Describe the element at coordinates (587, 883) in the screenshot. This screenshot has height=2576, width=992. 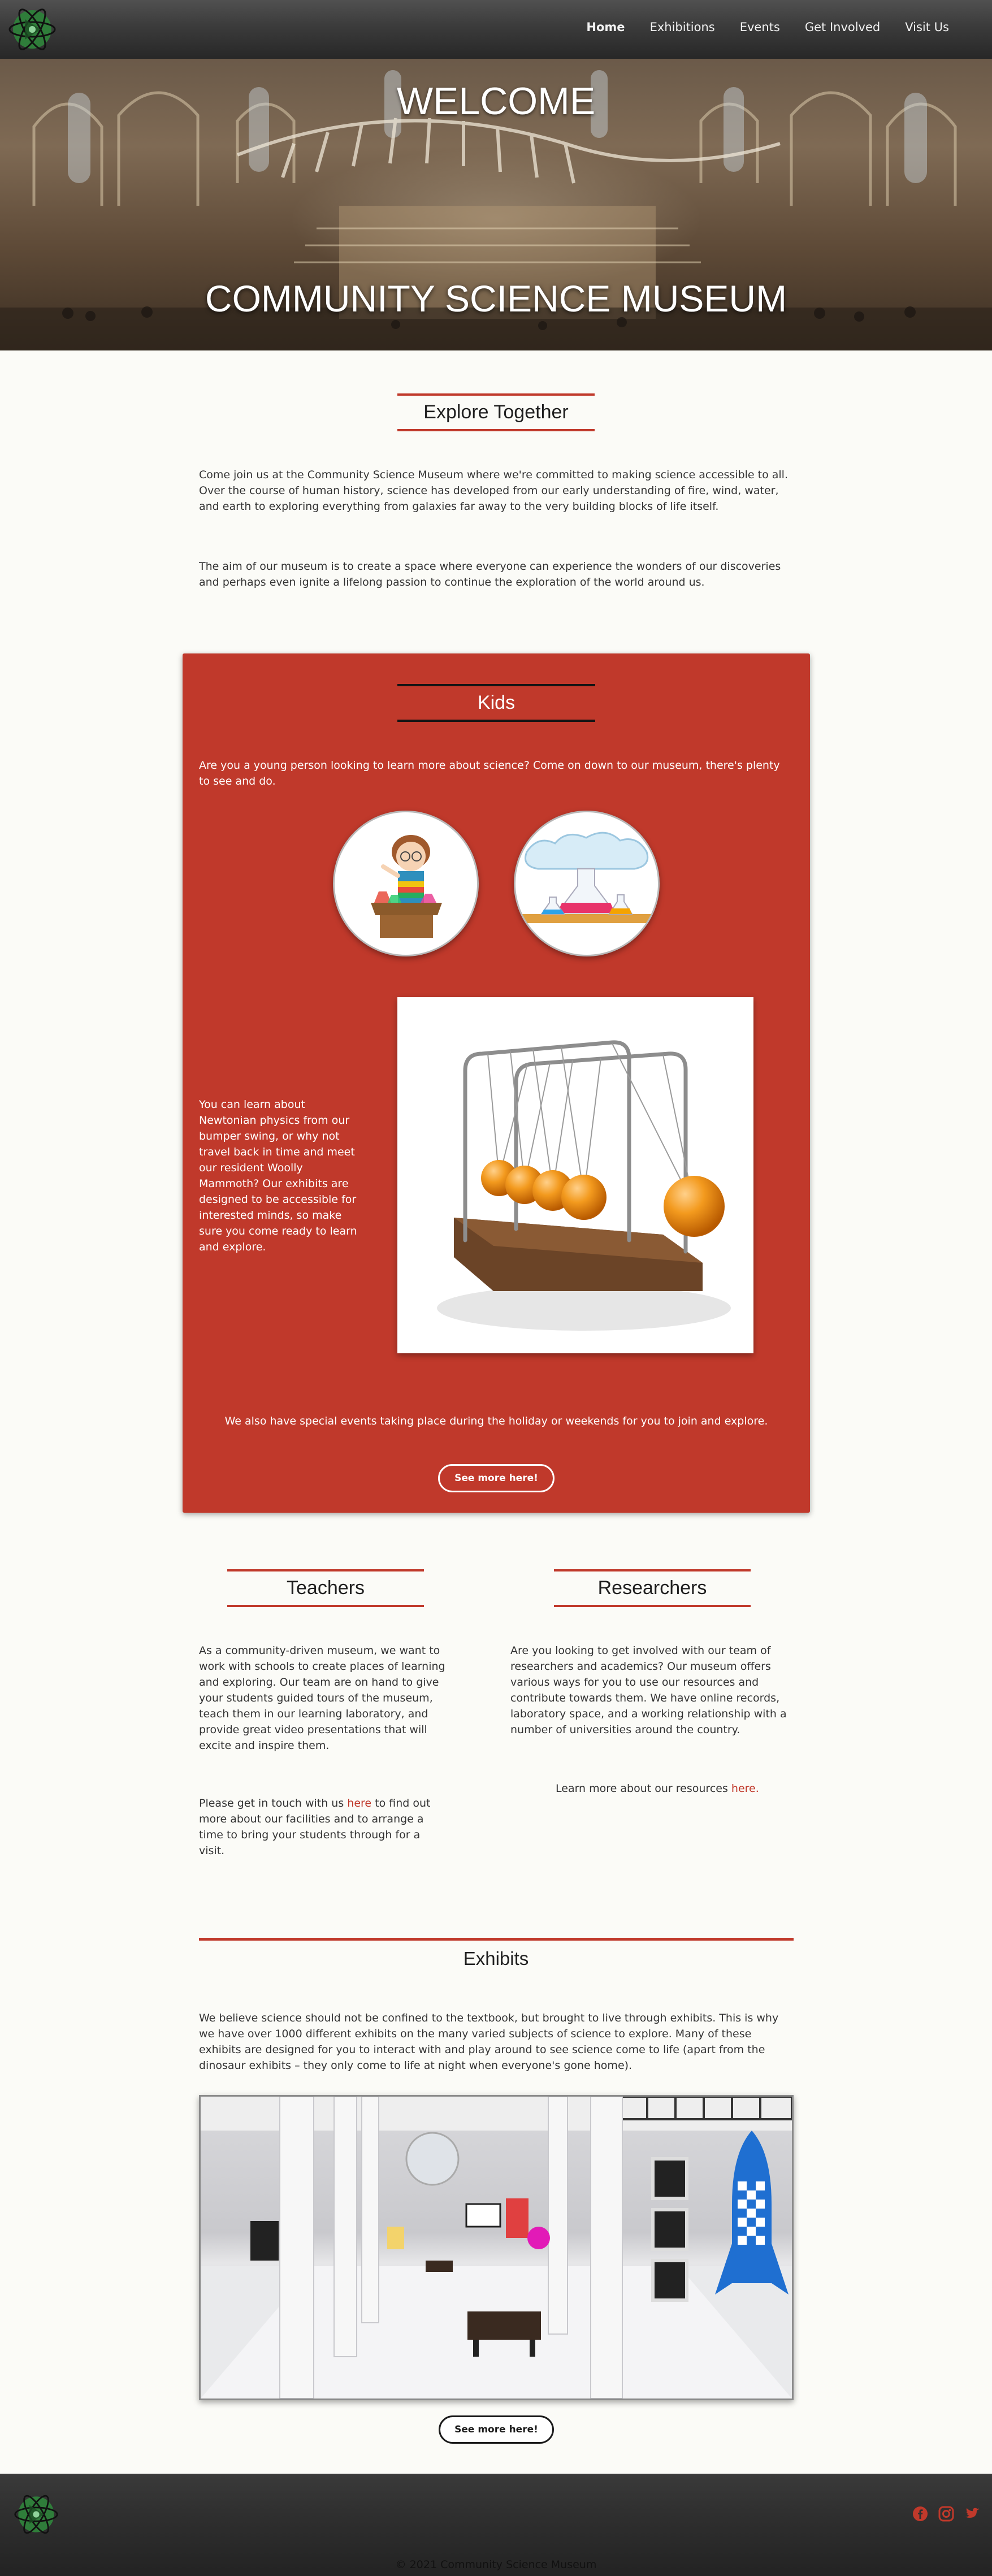
I see `lab-flasks-image` at that location.